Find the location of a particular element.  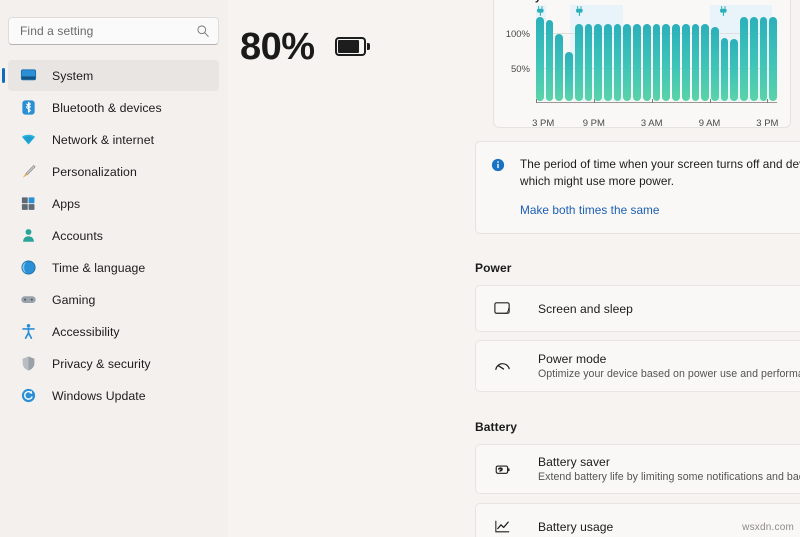

sidebar-item-time-language: Time & language is located at coordinates (113, 267).